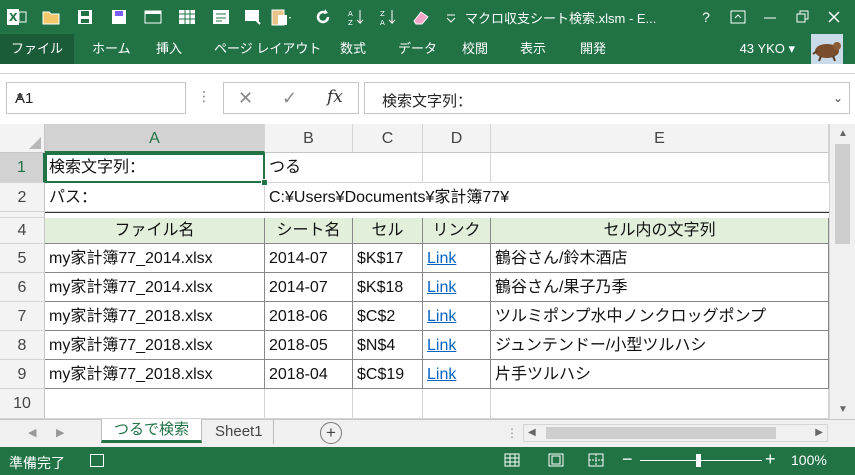 This screenshot has height=475, width=855. What do you see at coordinates (331, 433) in the screenshot?
I see `add-sheet-button: +` at bounding box center [331, 433].